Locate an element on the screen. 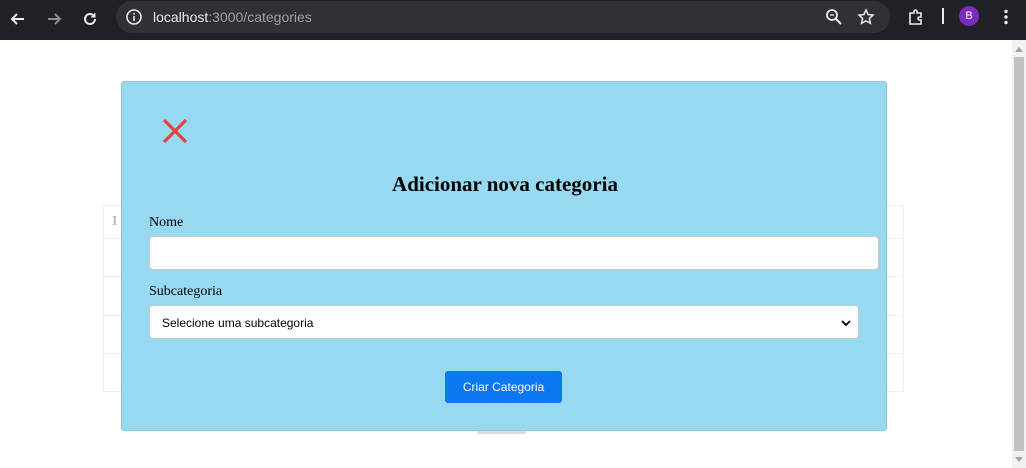 This screenshot has height=468, width=1026. extensions-icon is located at coordinates (916, 17).